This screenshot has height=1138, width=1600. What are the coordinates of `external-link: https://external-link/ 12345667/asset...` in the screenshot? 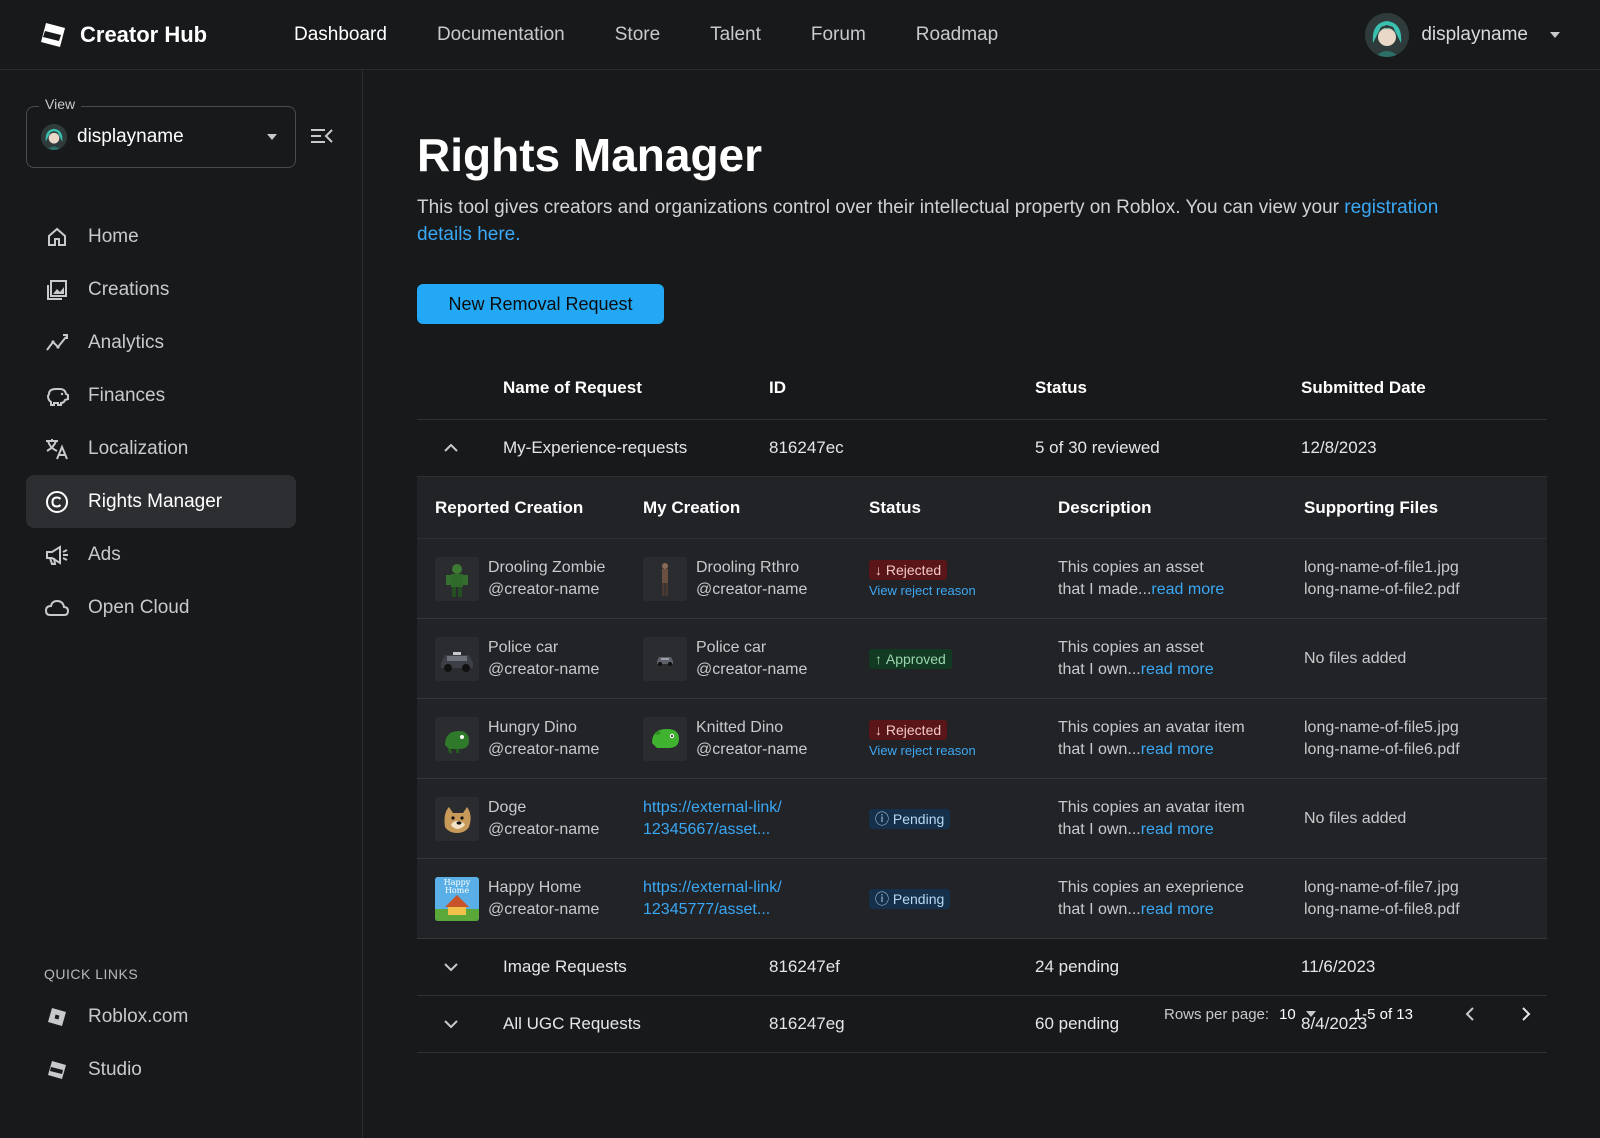 It's located at (712, 819).